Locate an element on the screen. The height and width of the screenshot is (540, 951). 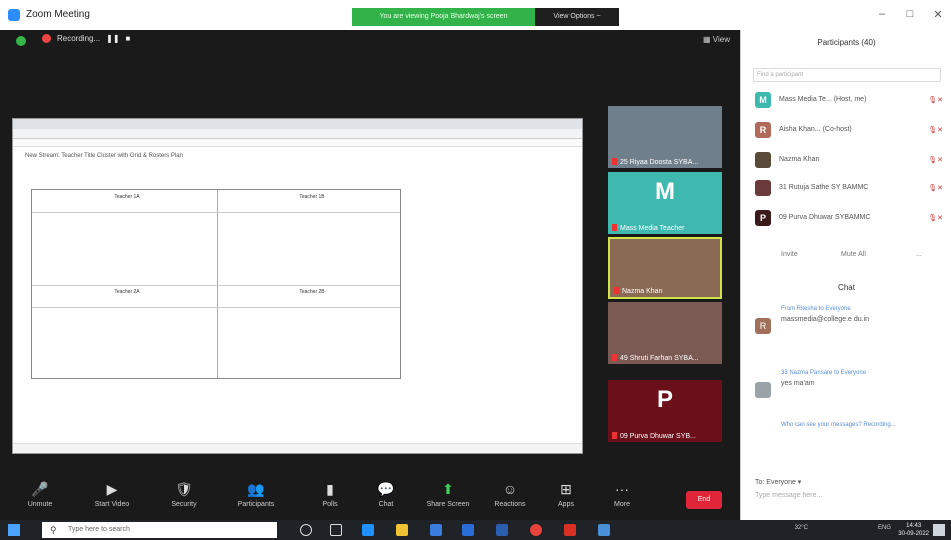
clock-time: 14:43 is located at coordinates (914, 526).